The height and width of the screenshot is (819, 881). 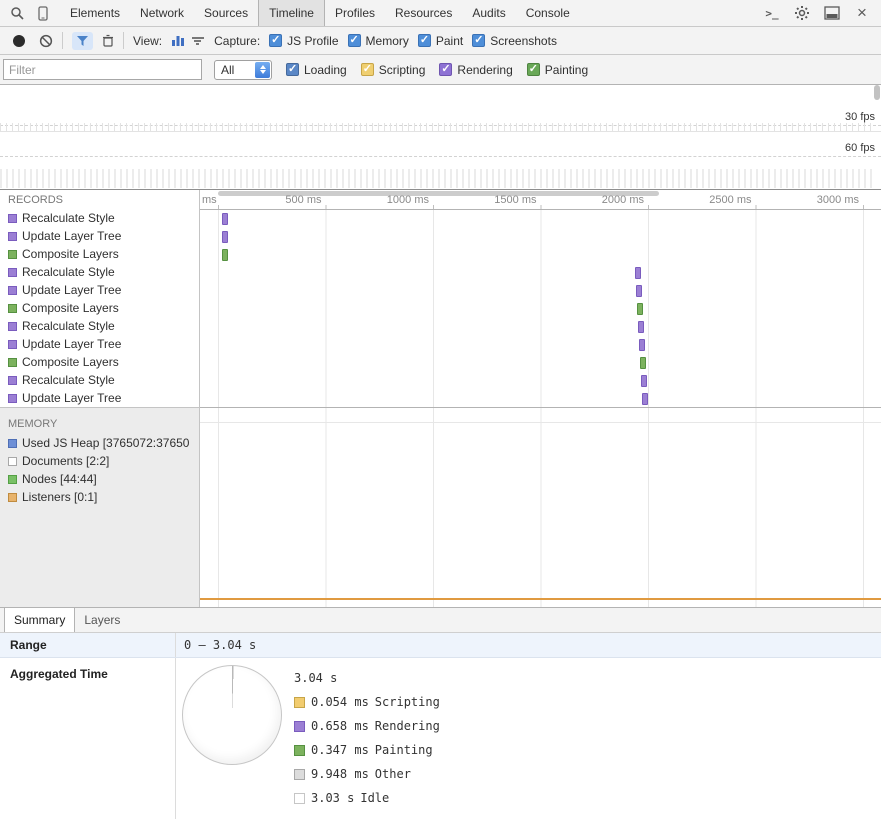 What do you see at coordinates (540, 422) in the screenshot?
I see `memory-graph-hline` at bounding box center [540, 422].